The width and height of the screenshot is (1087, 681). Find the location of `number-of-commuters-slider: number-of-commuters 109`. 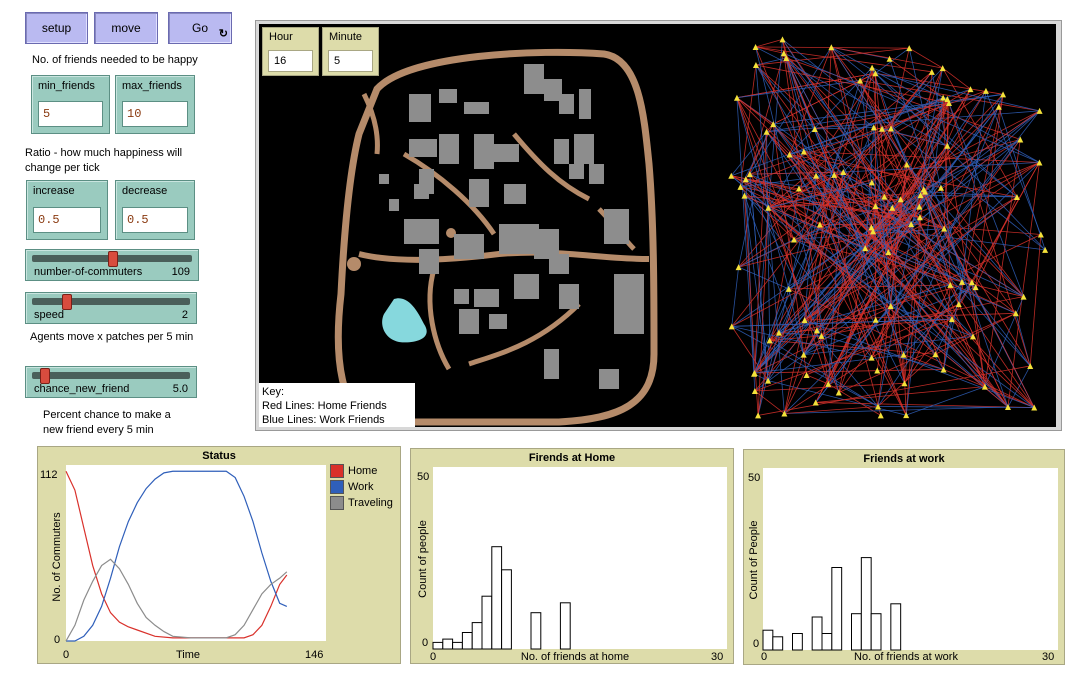

number-of-commuters-slider: number-of-commuters 109 is located at coordinates (112, 265).